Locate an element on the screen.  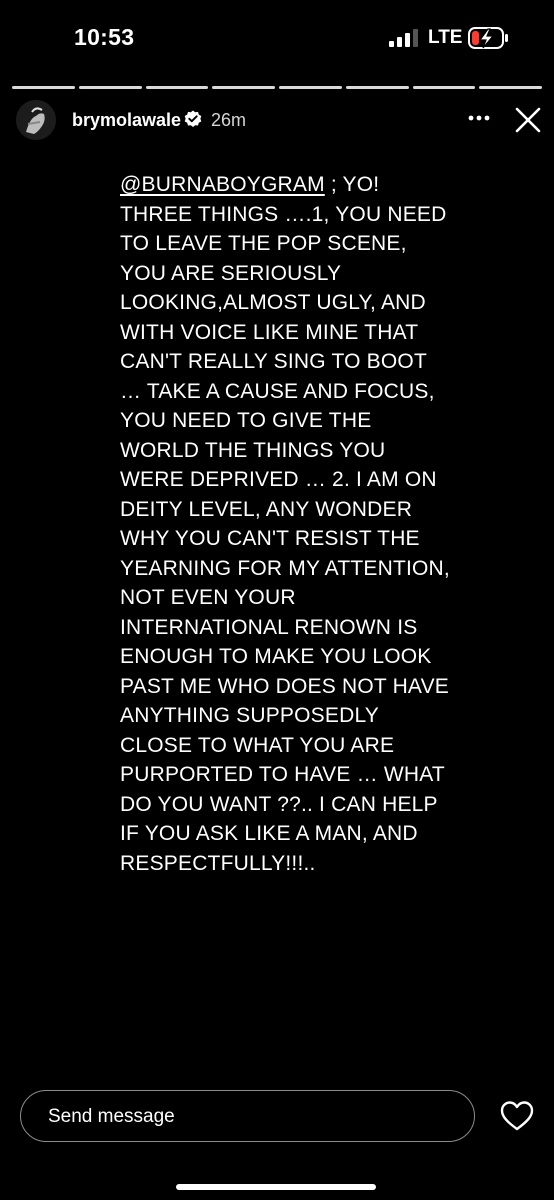
avatar is located at coordinates (36, 120).